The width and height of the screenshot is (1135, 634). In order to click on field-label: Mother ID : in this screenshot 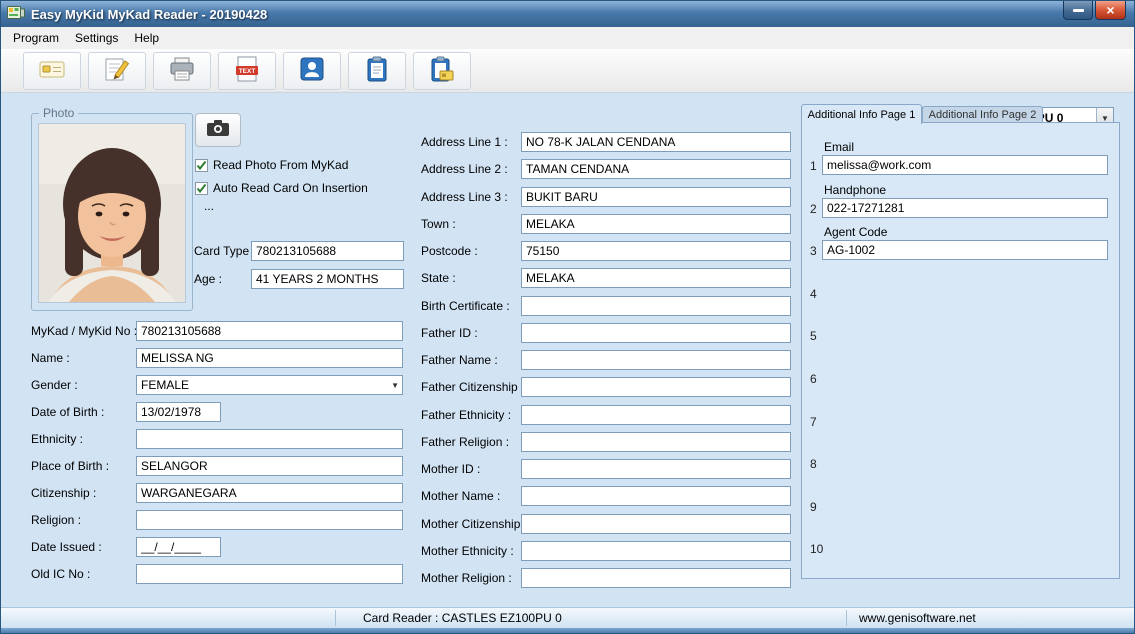, I will do `click(451, 469)`.